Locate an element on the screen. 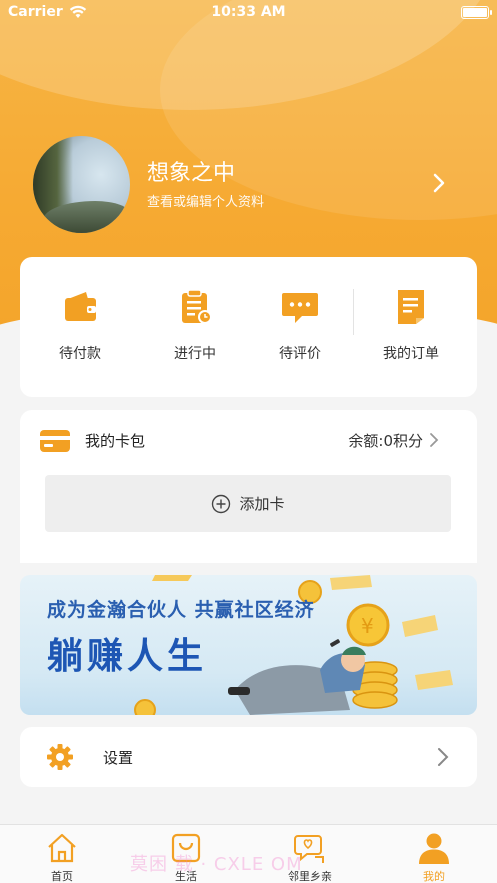 This screenshot has width=497, height=883. order-to-review: 待评价 is located at coordinates (300, 325).